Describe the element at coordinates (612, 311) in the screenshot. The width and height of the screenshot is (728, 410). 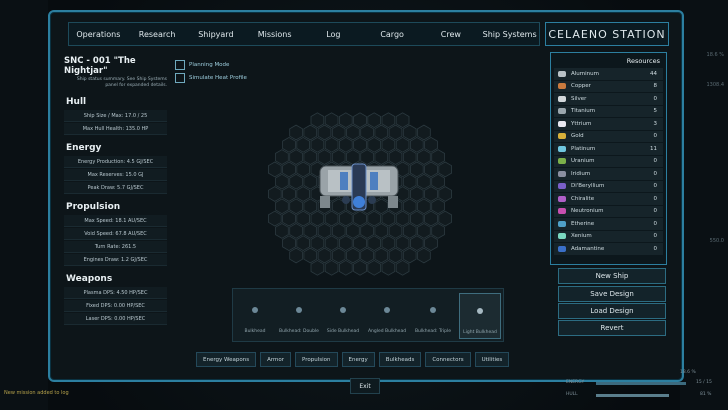
I see `load-design-button: Load Design` at that location.